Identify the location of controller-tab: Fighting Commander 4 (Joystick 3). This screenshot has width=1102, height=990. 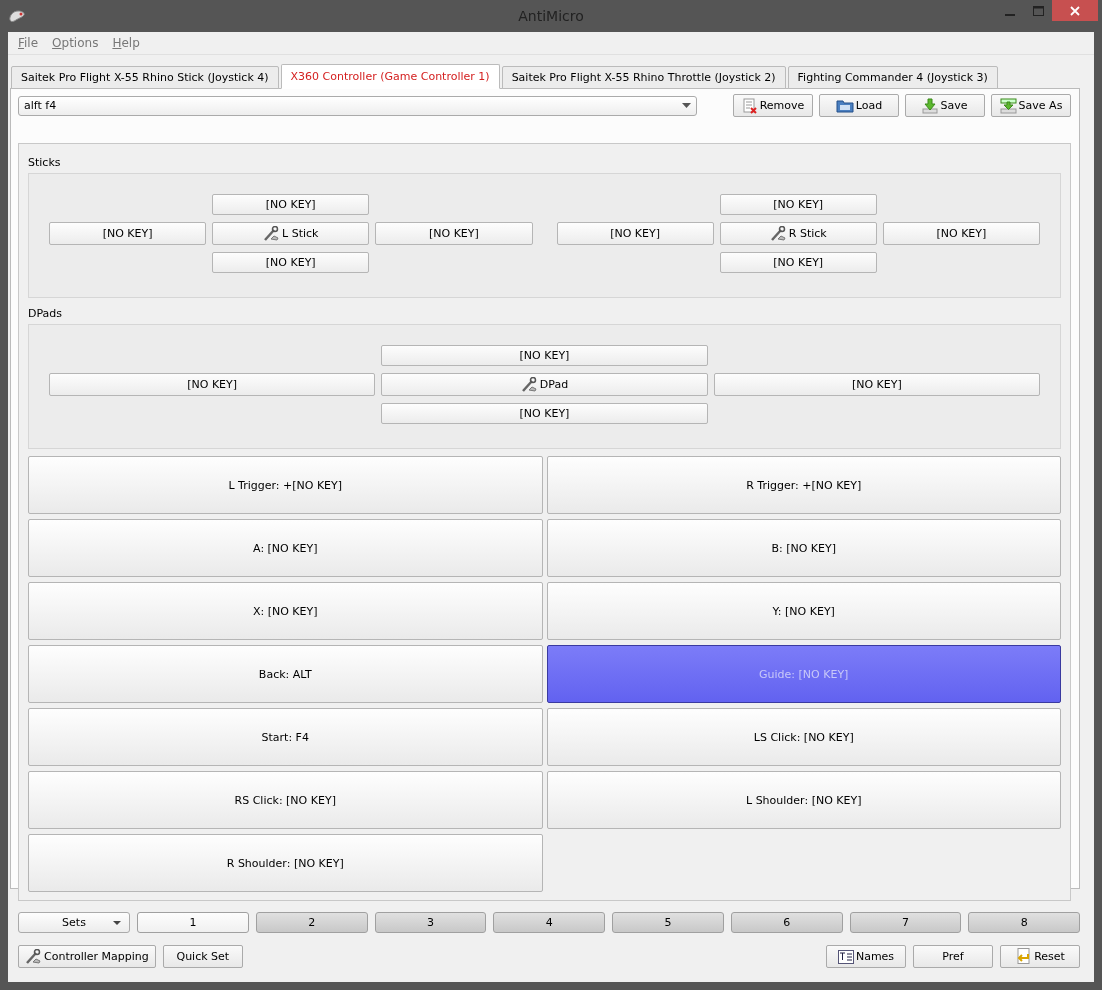
(892, 77).